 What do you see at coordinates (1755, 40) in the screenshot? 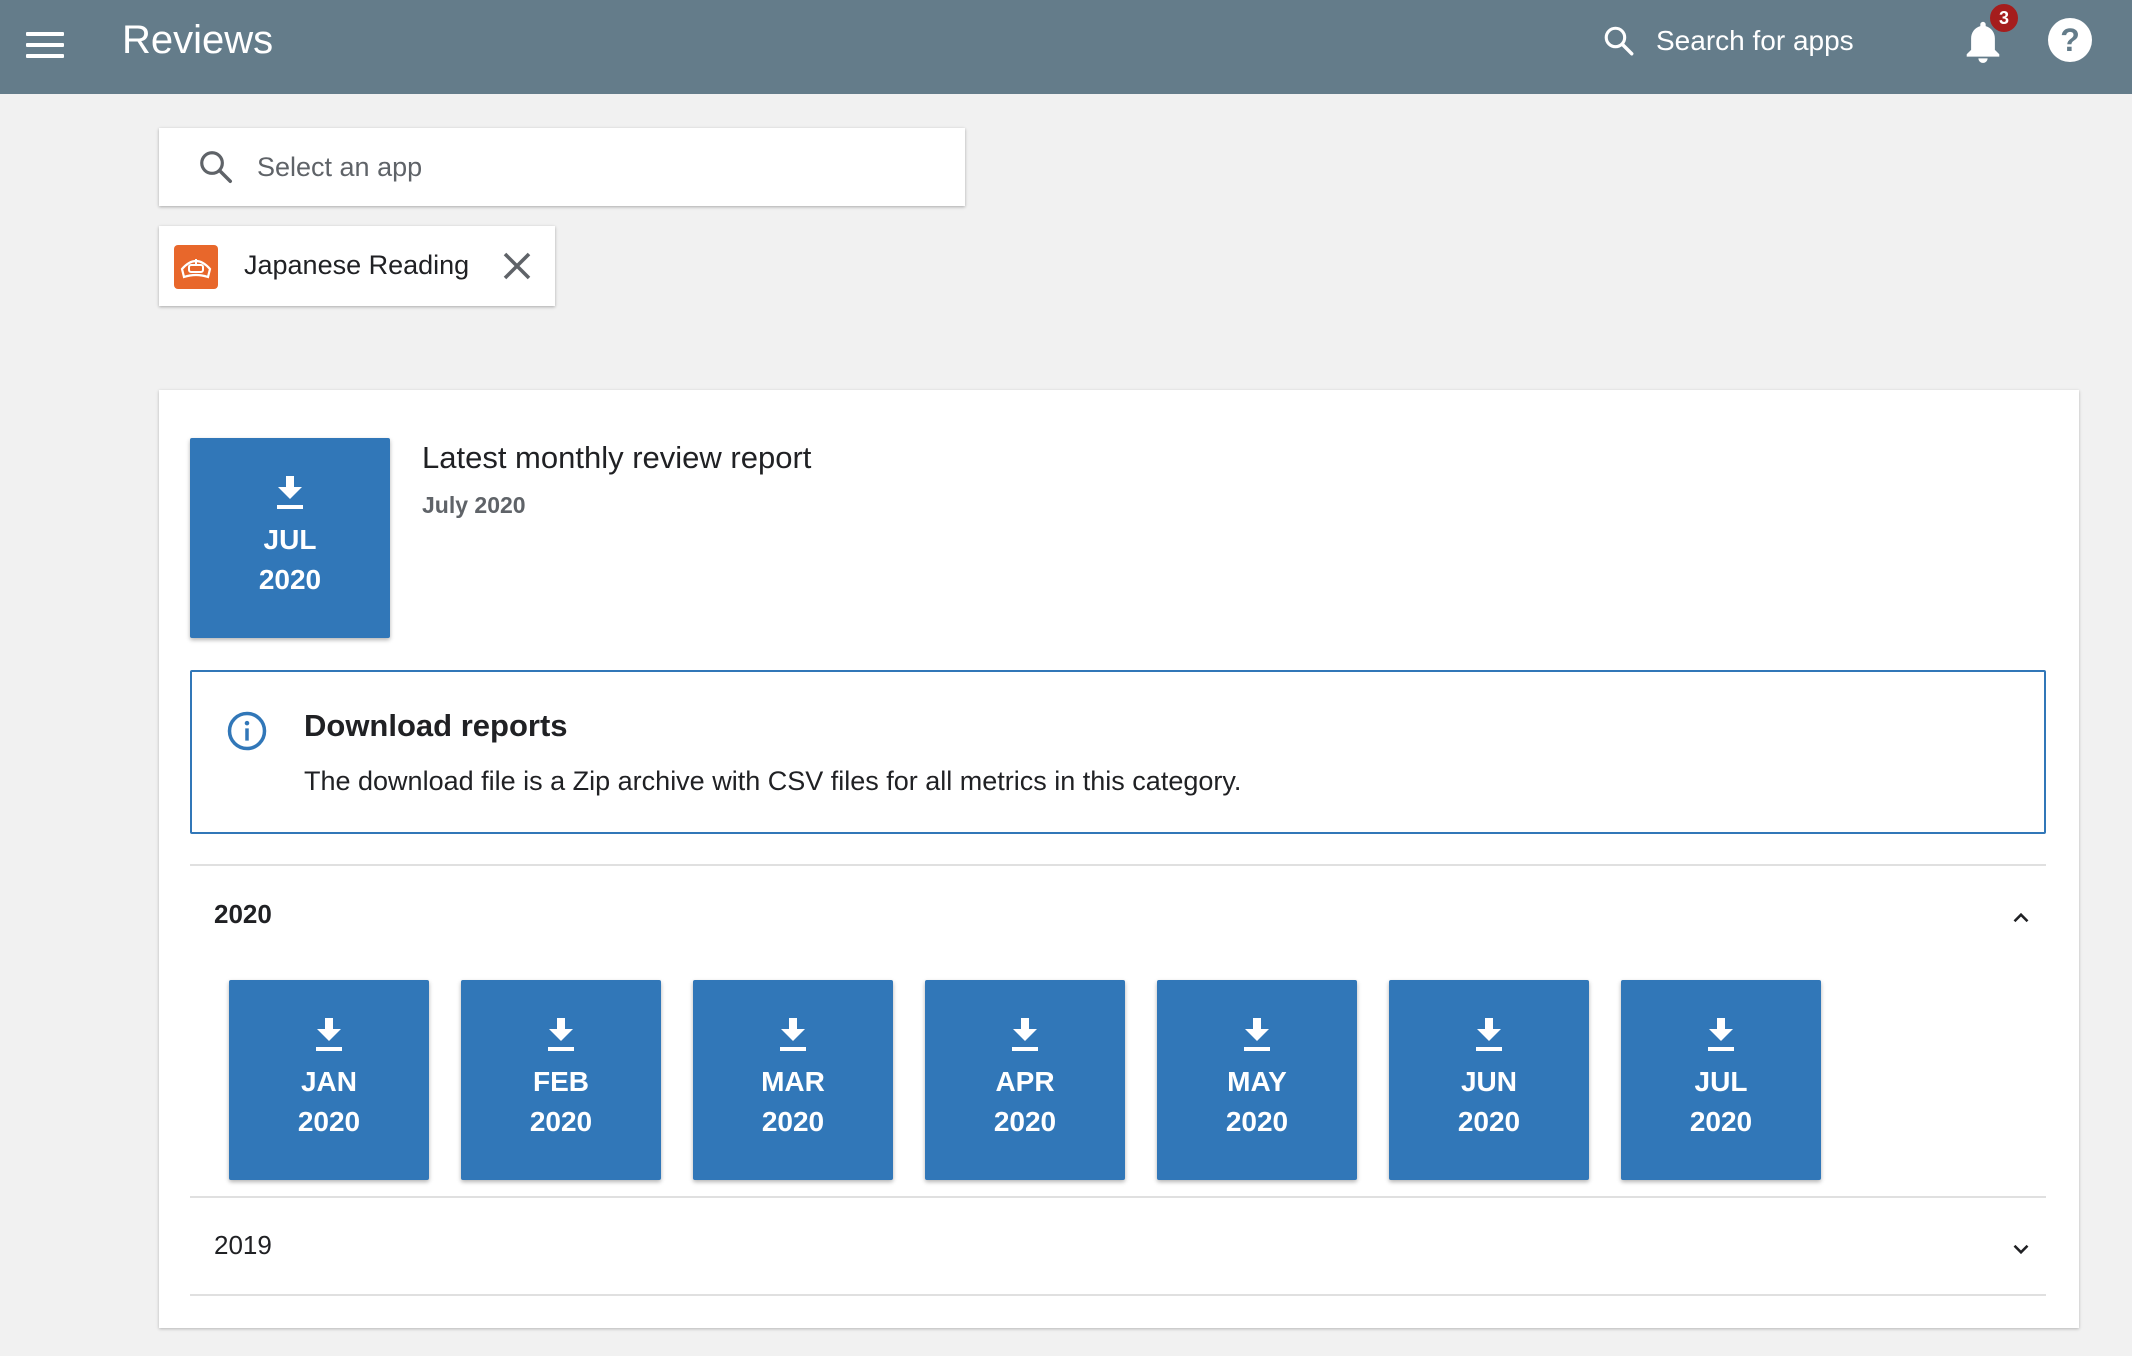
I see `search-apps-label: Search for apps` at bounding box center [1755, 40].